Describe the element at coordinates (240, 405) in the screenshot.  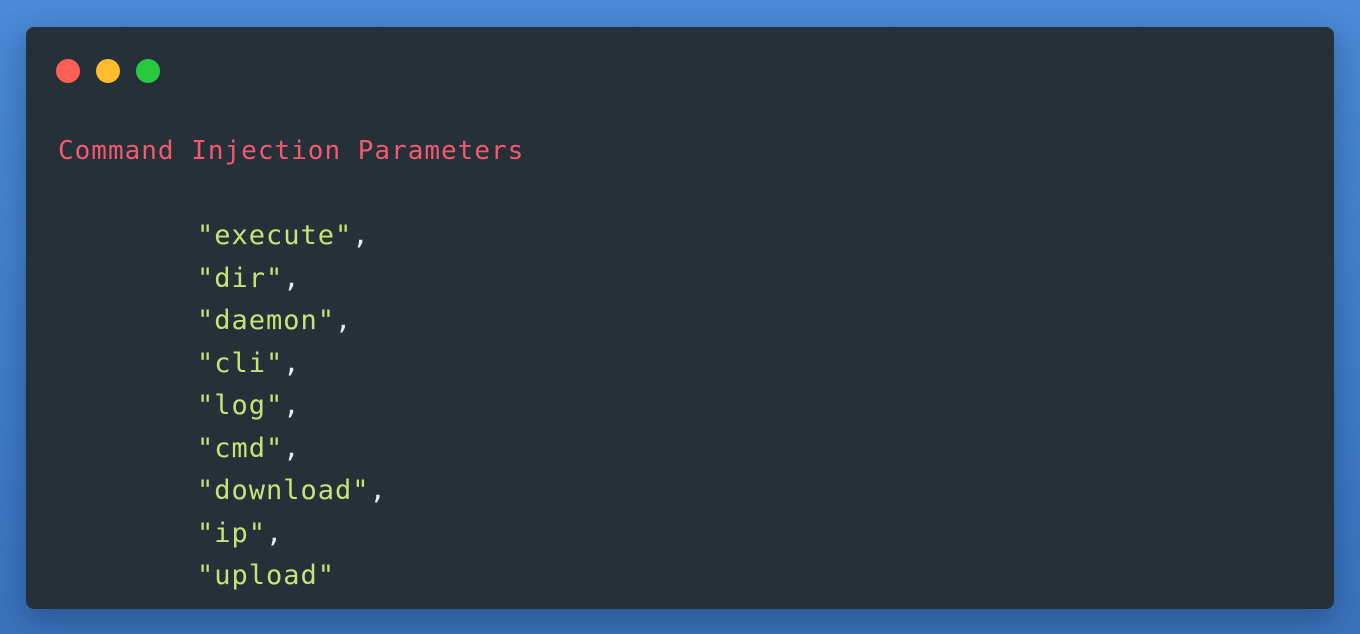
I see `string-literal: "log"` at that location.